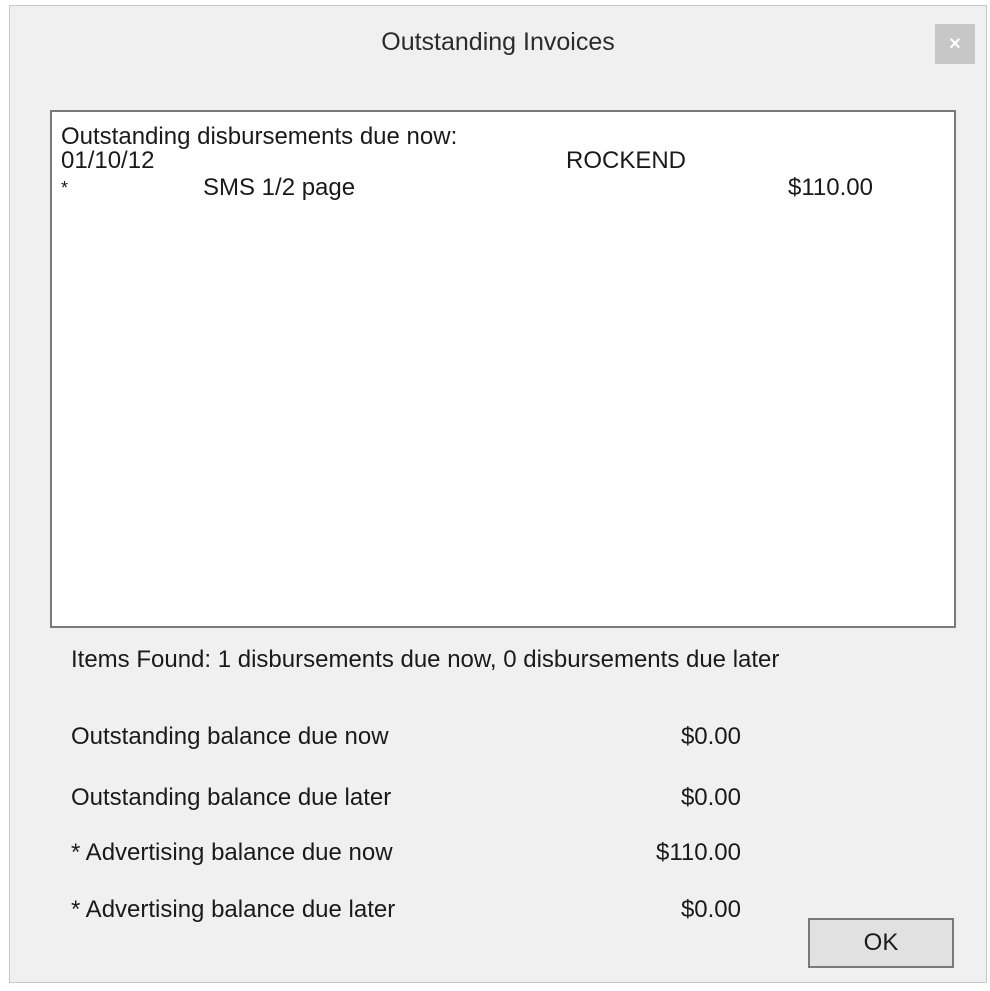  Describe the element at coordinates (710, 909) in the screenshot. I see `advertising-value-due-later: $0.00` at that location.